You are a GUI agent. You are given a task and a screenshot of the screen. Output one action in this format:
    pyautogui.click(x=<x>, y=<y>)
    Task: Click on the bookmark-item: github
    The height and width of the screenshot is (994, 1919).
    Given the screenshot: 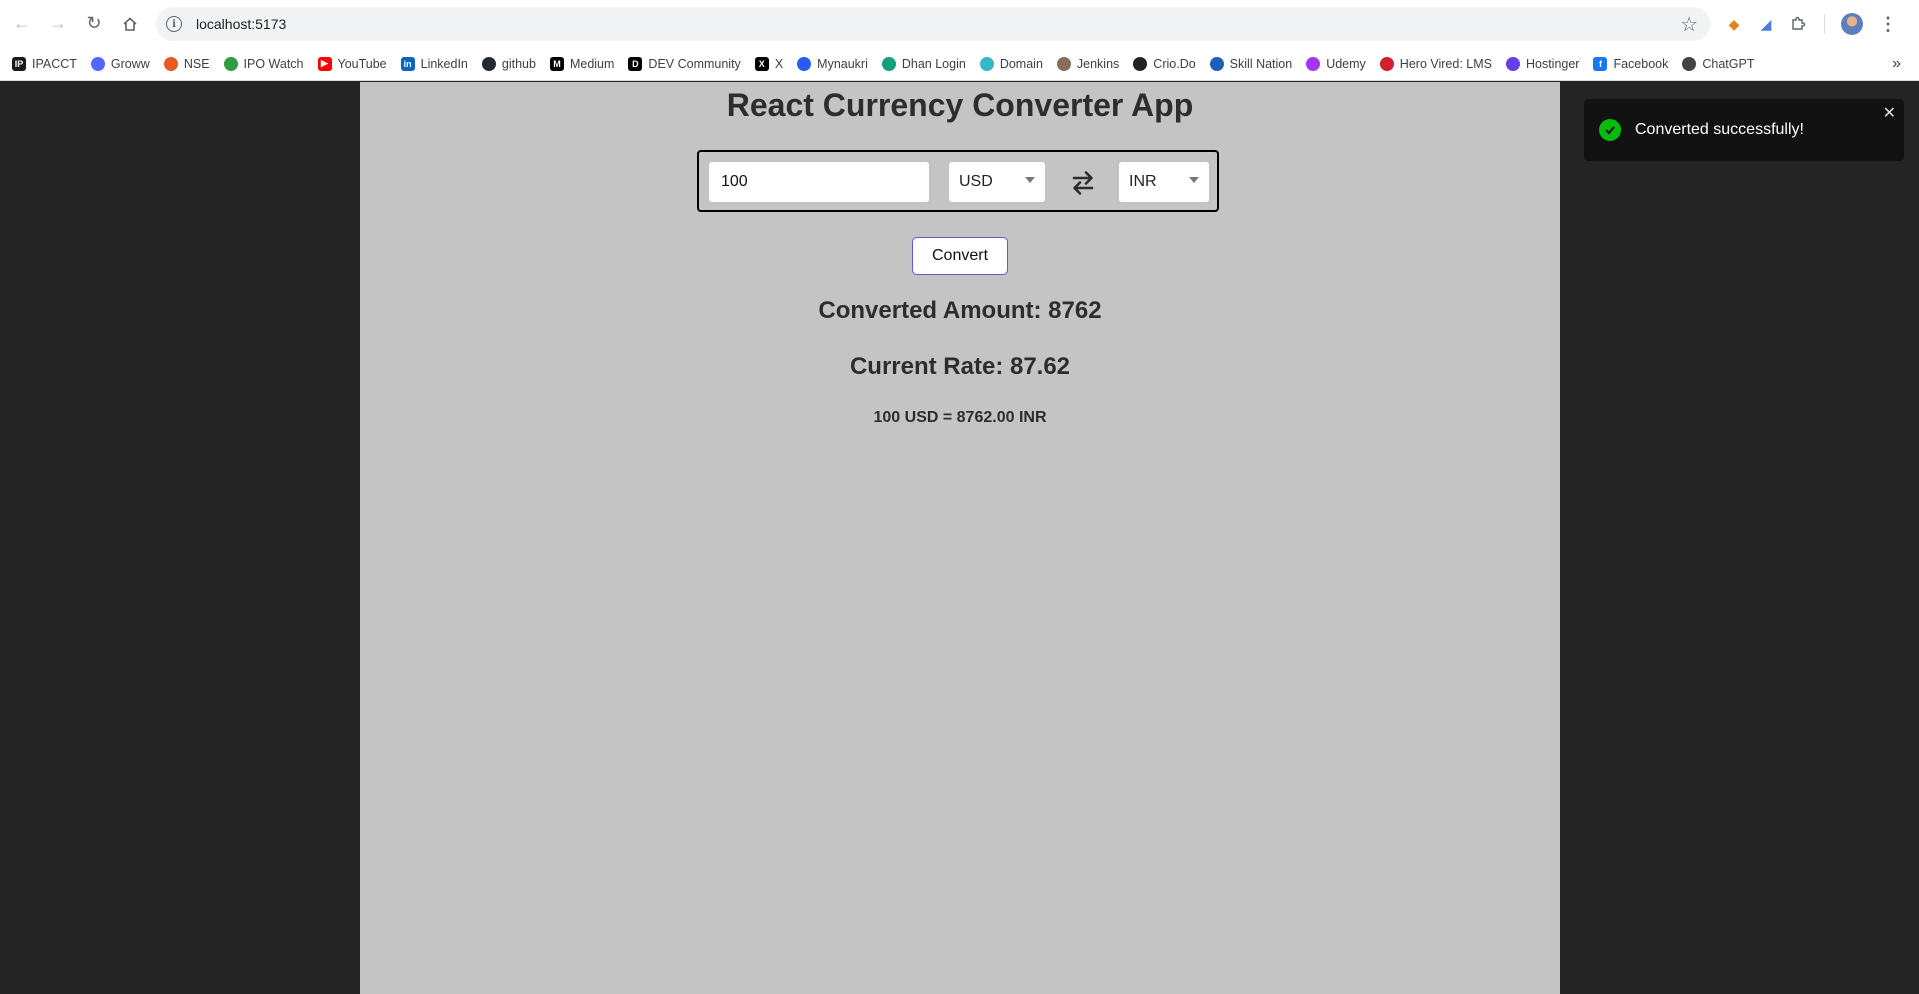 What is the action you would take?
    pyautogui.click(x=508, y=63)
    